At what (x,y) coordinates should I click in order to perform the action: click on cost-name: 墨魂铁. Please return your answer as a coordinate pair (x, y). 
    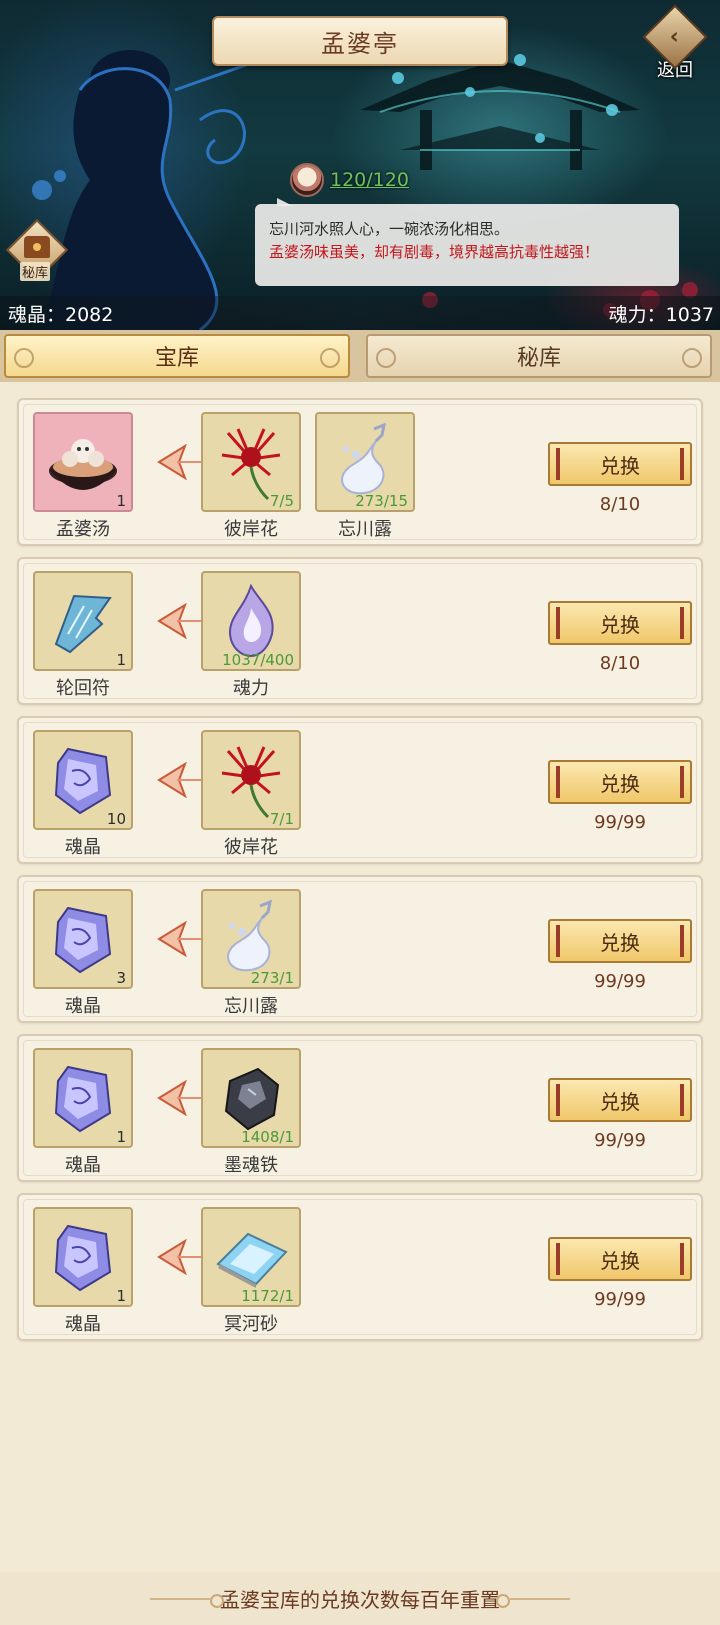
    Looking at the image, I should click on (251, 1165).